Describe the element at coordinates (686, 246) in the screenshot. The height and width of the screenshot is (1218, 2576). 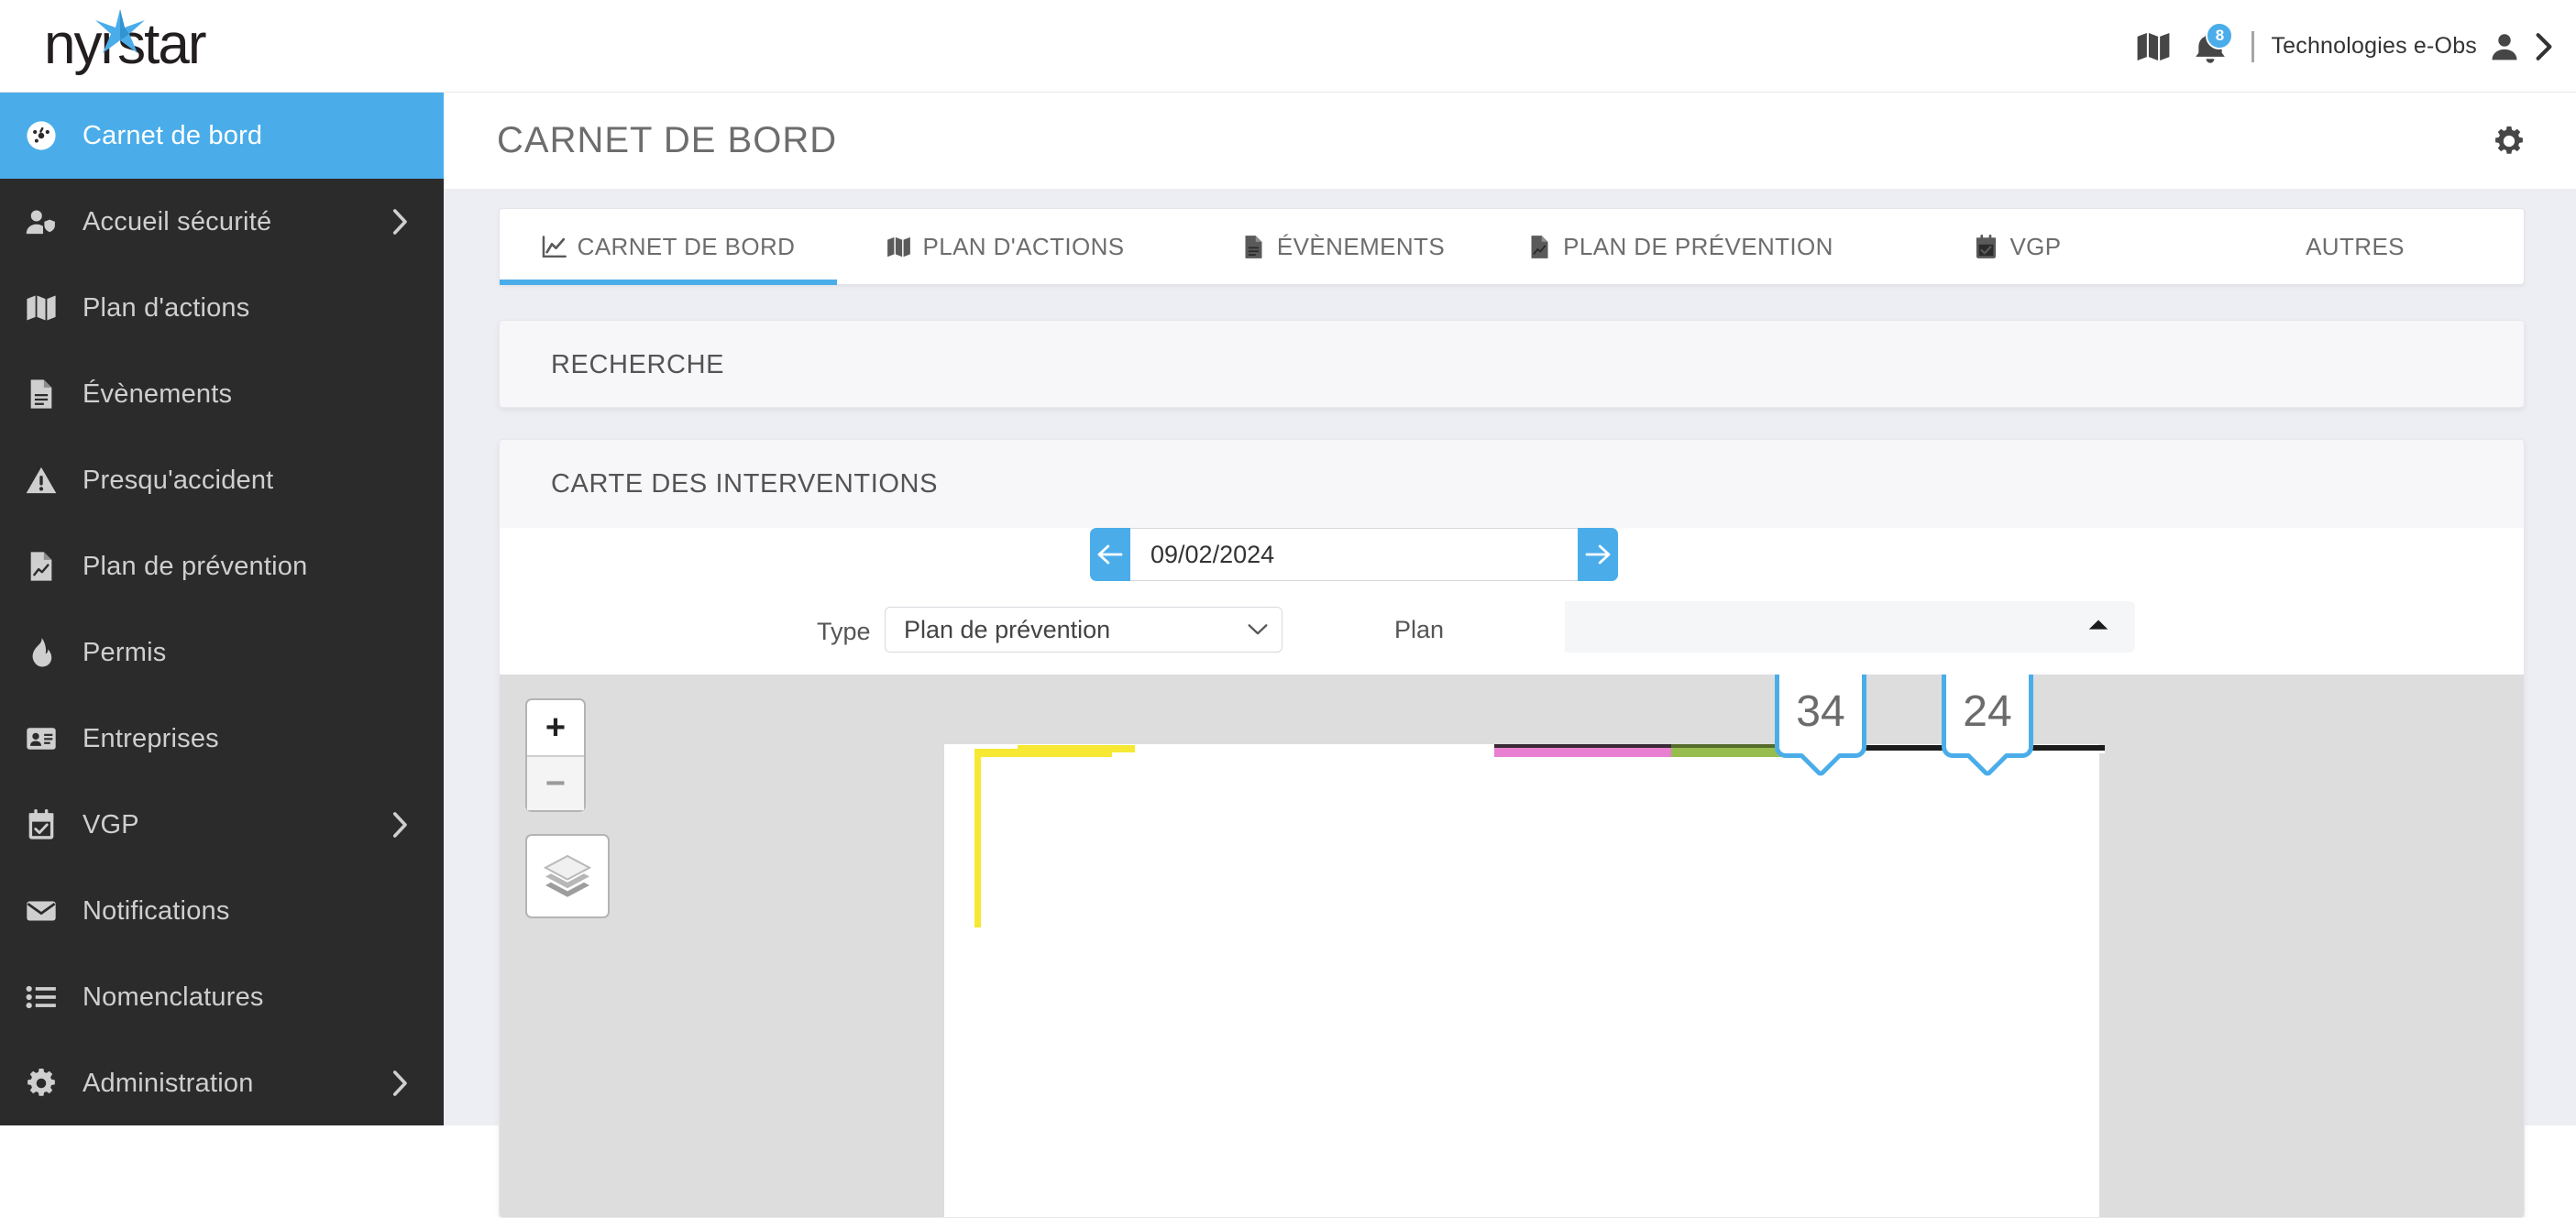
I see `tab-label: CARNET DE BORD` at that location.